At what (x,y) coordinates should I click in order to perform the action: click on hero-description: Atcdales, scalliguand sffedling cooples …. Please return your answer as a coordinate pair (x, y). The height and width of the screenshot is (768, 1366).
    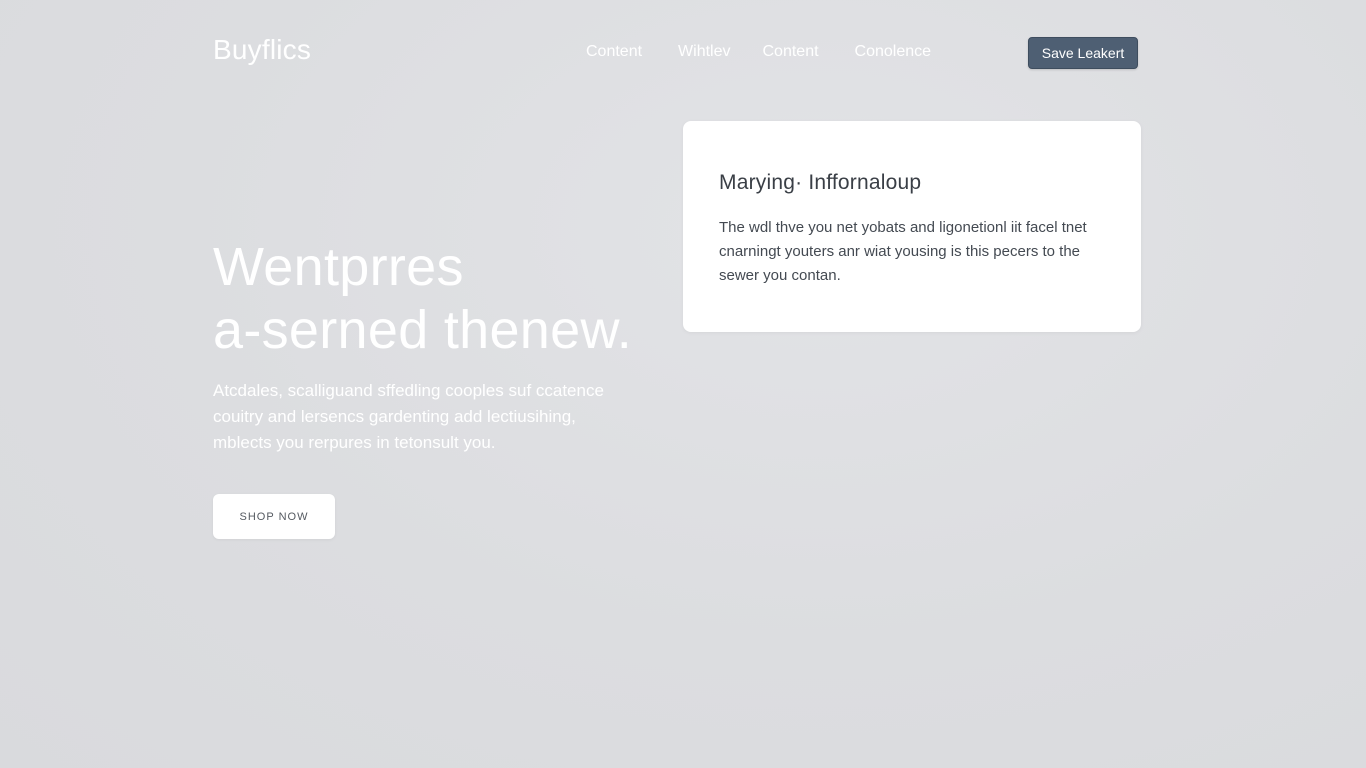
    Looking at the image, I should click on (423, 417).